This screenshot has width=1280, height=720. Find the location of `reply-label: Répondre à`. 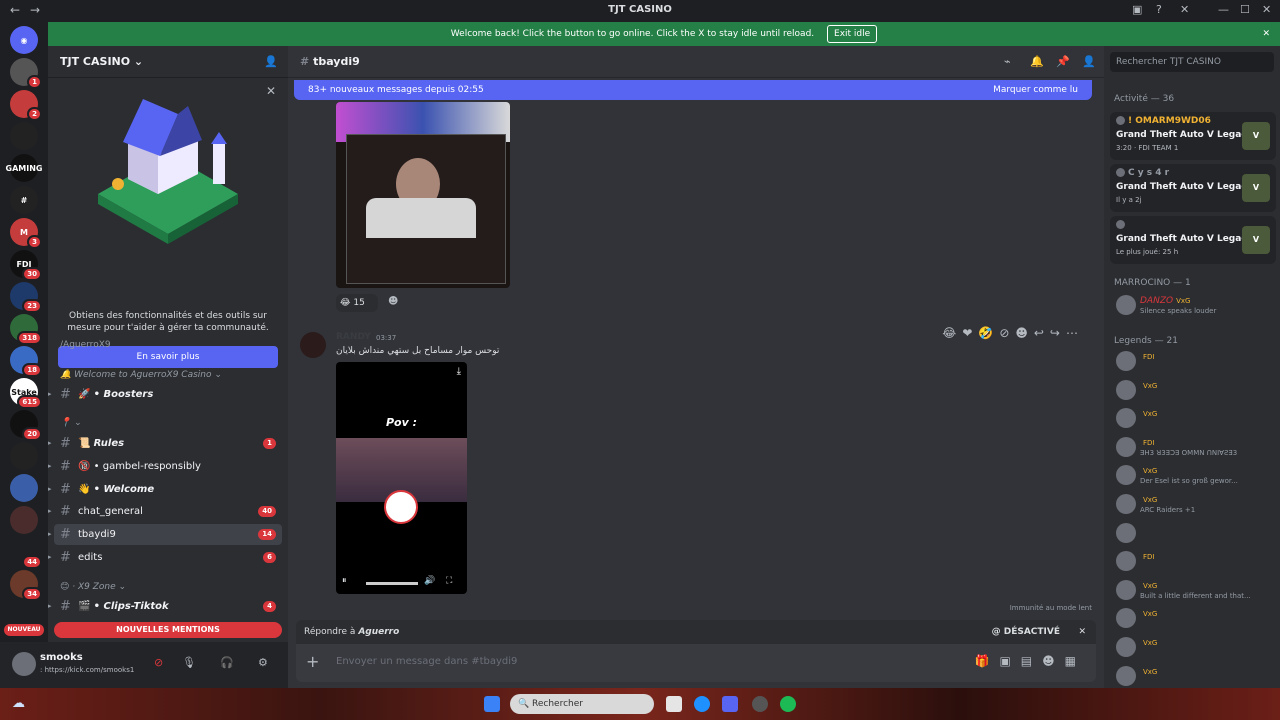

reply-label: Répondre à is located at coordinates (330, 632).